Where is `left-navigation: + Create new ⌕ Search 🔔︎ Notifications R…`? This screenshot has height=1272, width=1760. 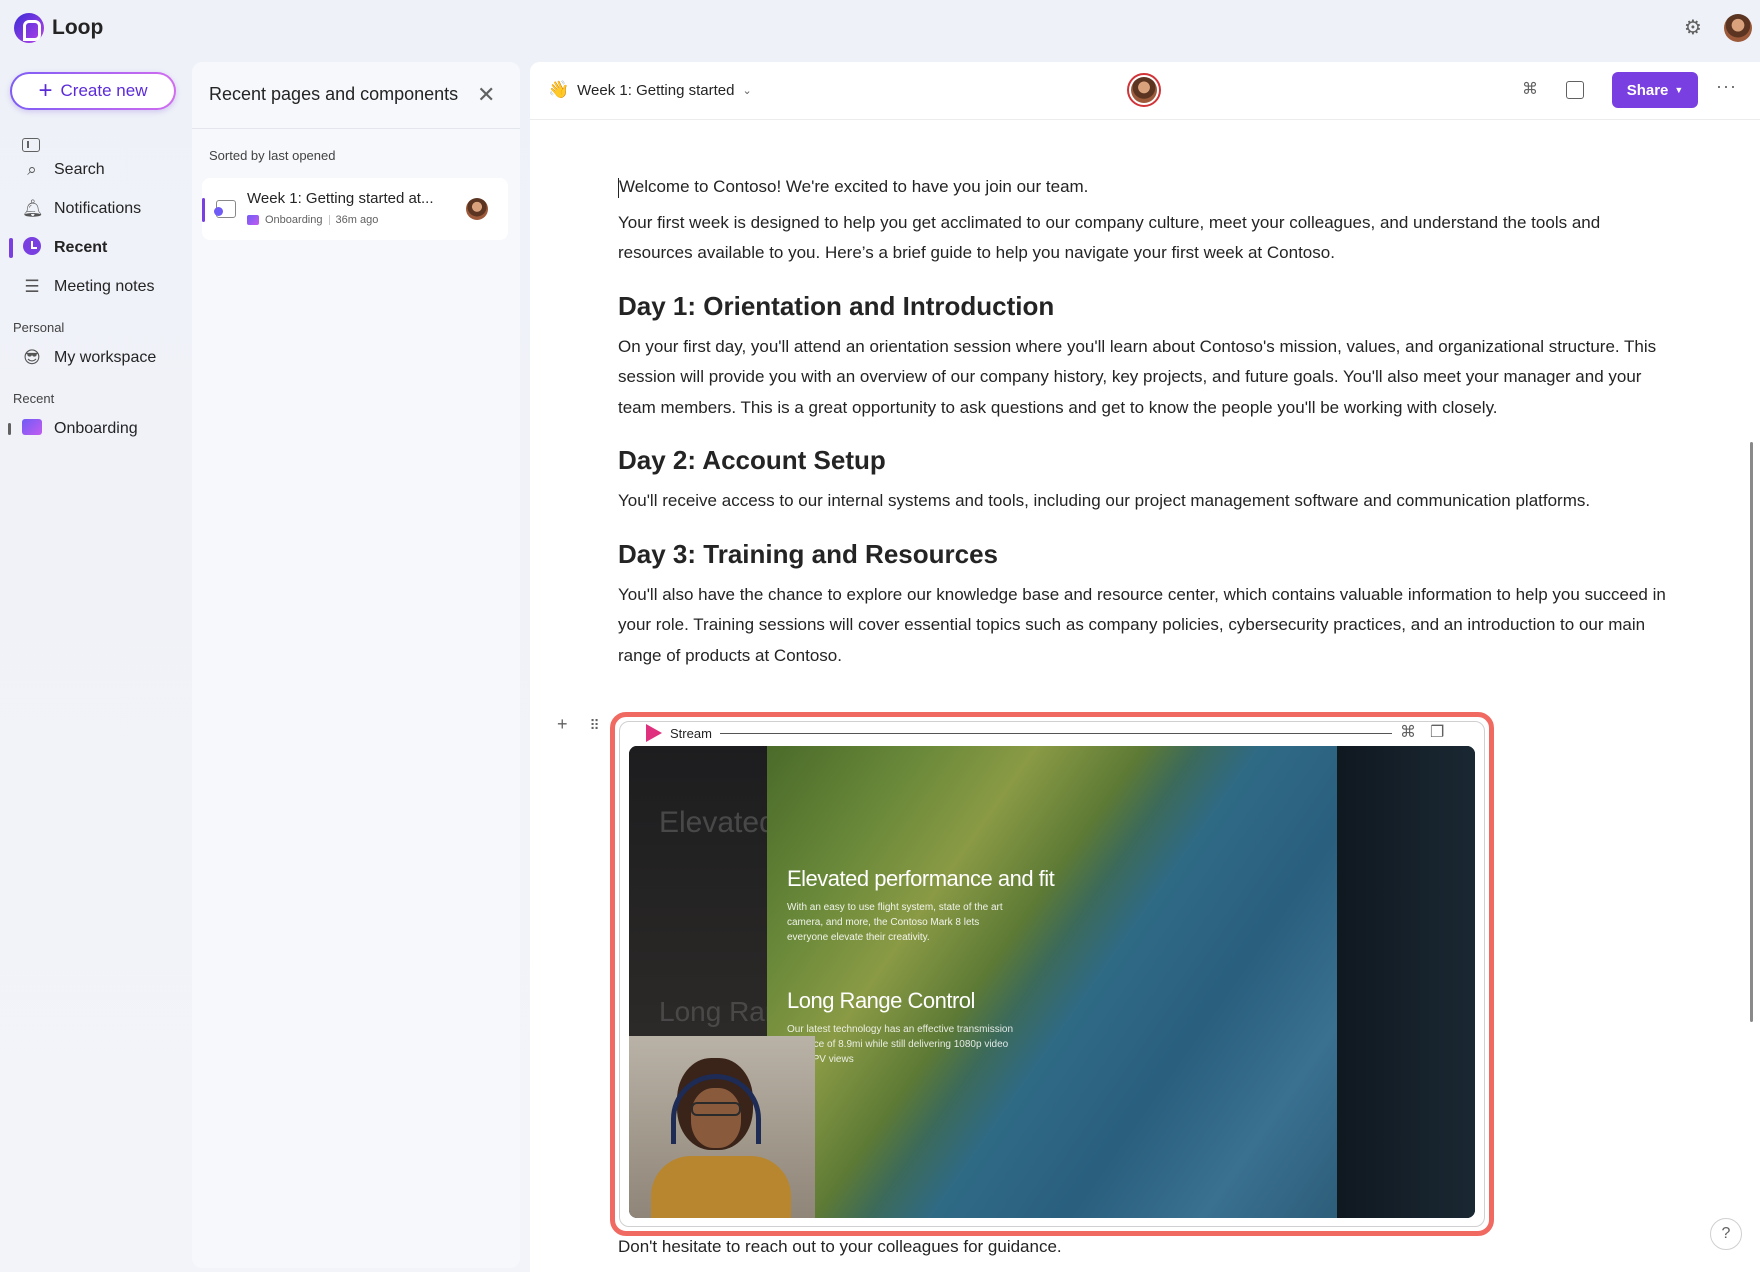 left-navigation: + Create new ⌕ Search 🔔︎ Notifications R… is located at coordinates (95, 665).